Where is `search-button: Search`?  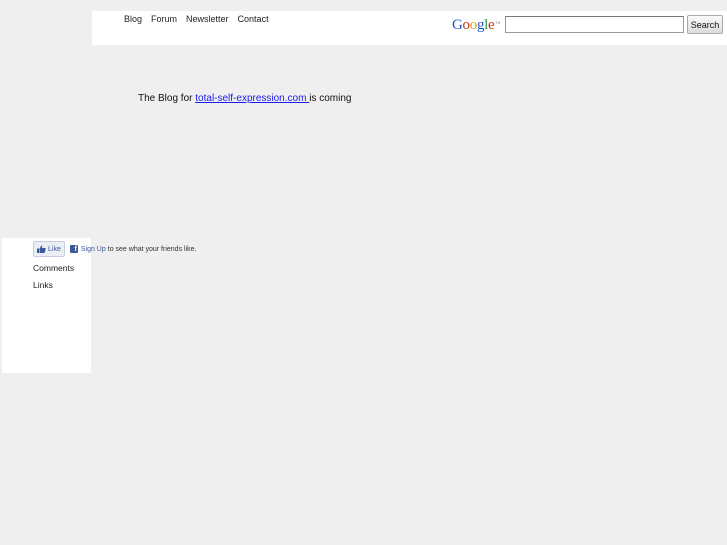
search-button: Search is located at coordinates (705, 24).